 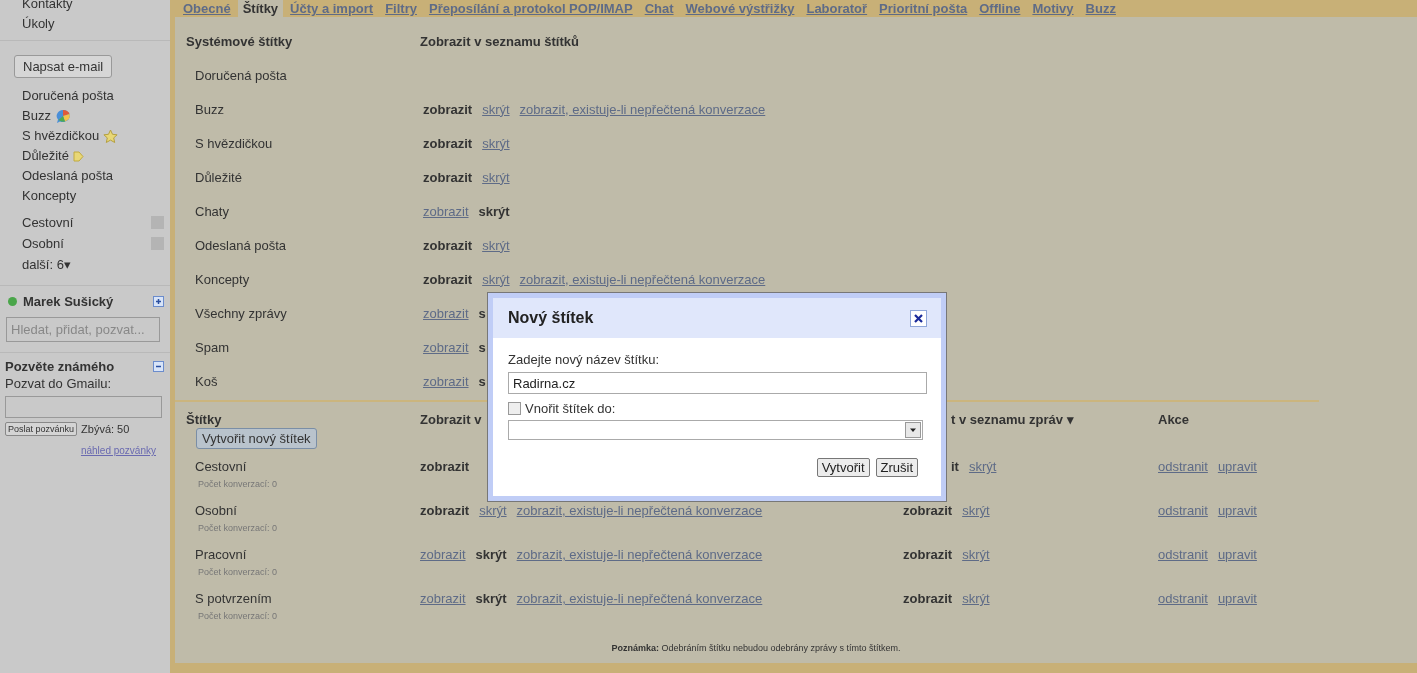 I want to click on speech-bubble-icon, so click(x=62, y=116).